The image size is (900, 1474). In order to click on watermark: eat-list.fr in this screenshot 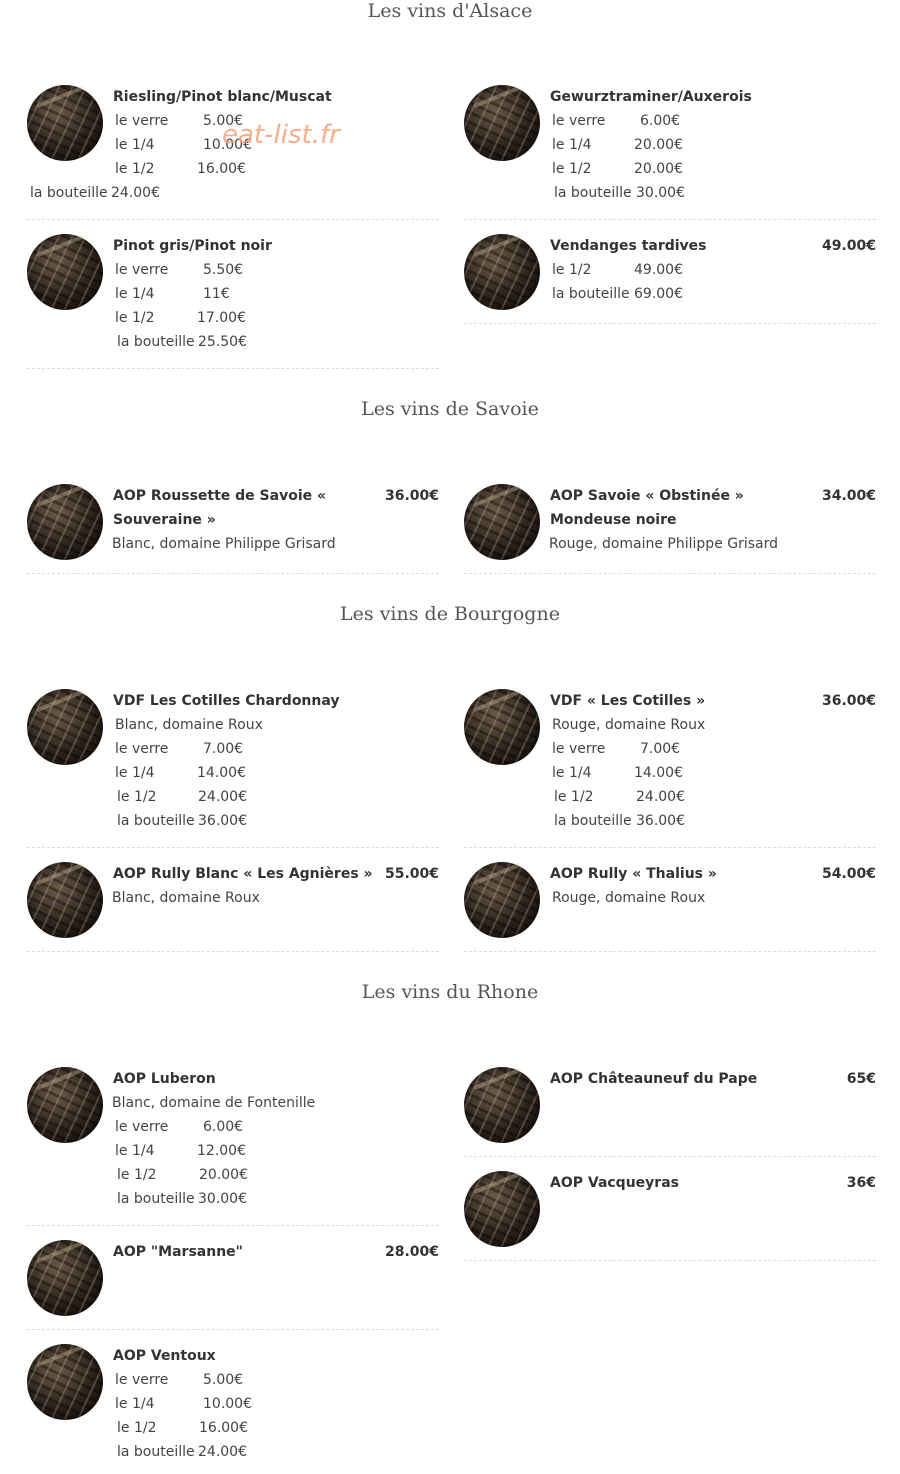, I will do `click(281, 135)`.